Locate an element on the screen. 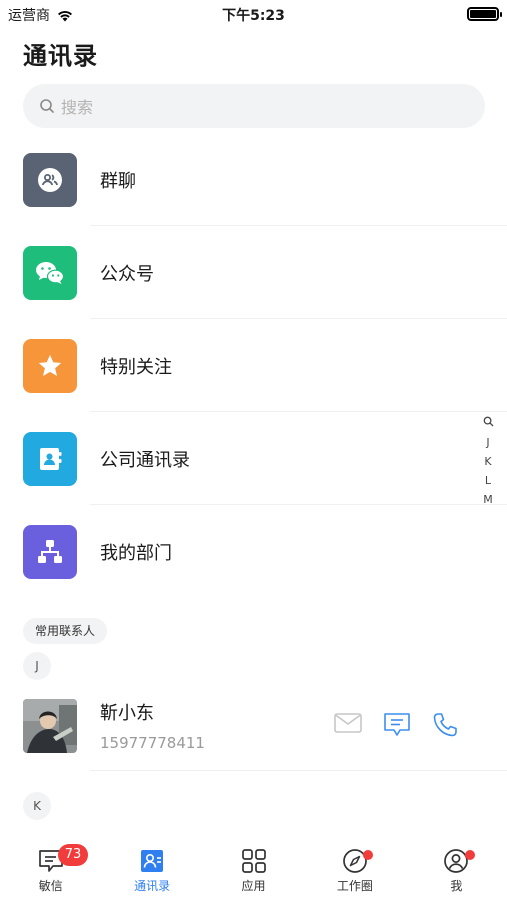 The height and width of the screenshot is (900, 507). search-input: 搜索 is located at coordinates (254, 106).